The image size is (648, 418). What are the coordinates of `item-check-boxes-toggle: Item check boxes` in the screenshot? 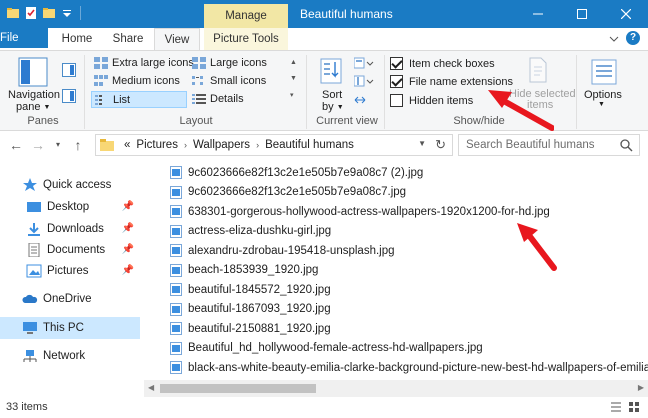 It's located at (442, 63).